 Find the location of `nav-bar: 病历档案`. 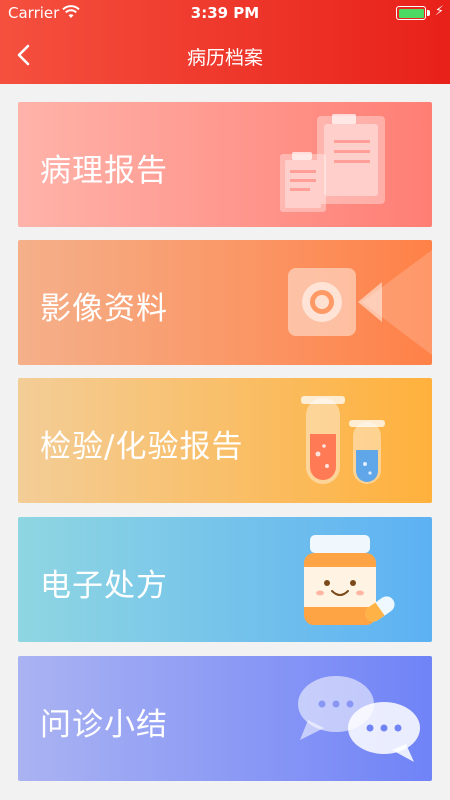

nav-bar: 病历档案 is located at coordinates (225, 55).